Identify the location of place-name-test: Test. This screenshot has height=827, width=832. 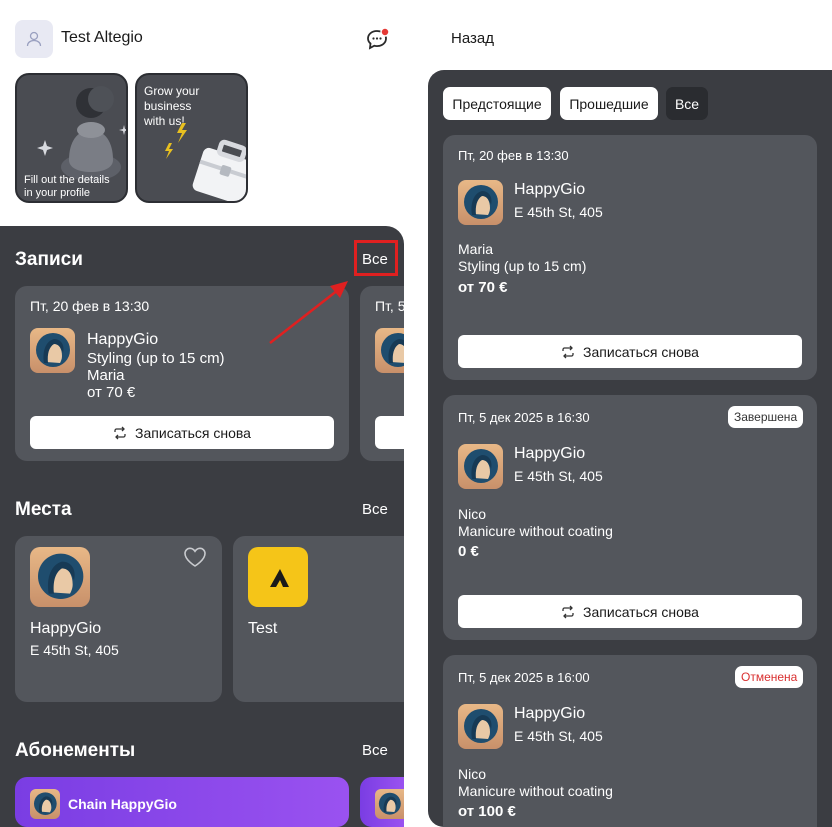
(263, 628).